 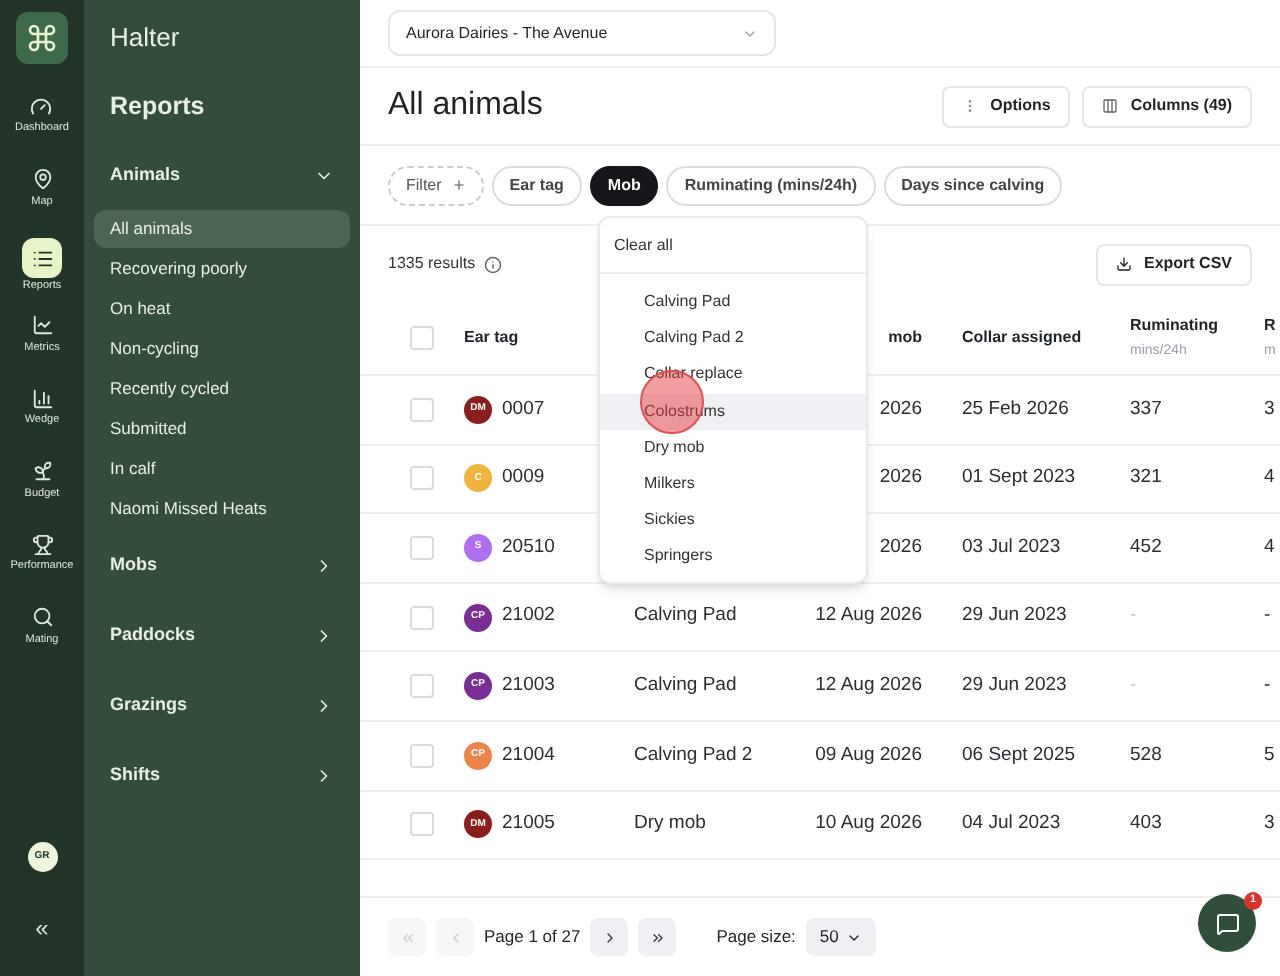 What do you see at coordinates (868, 823) in the screenshot?
I see `table-cell: 10 Aug 2026` at bounding box center [868, 823].